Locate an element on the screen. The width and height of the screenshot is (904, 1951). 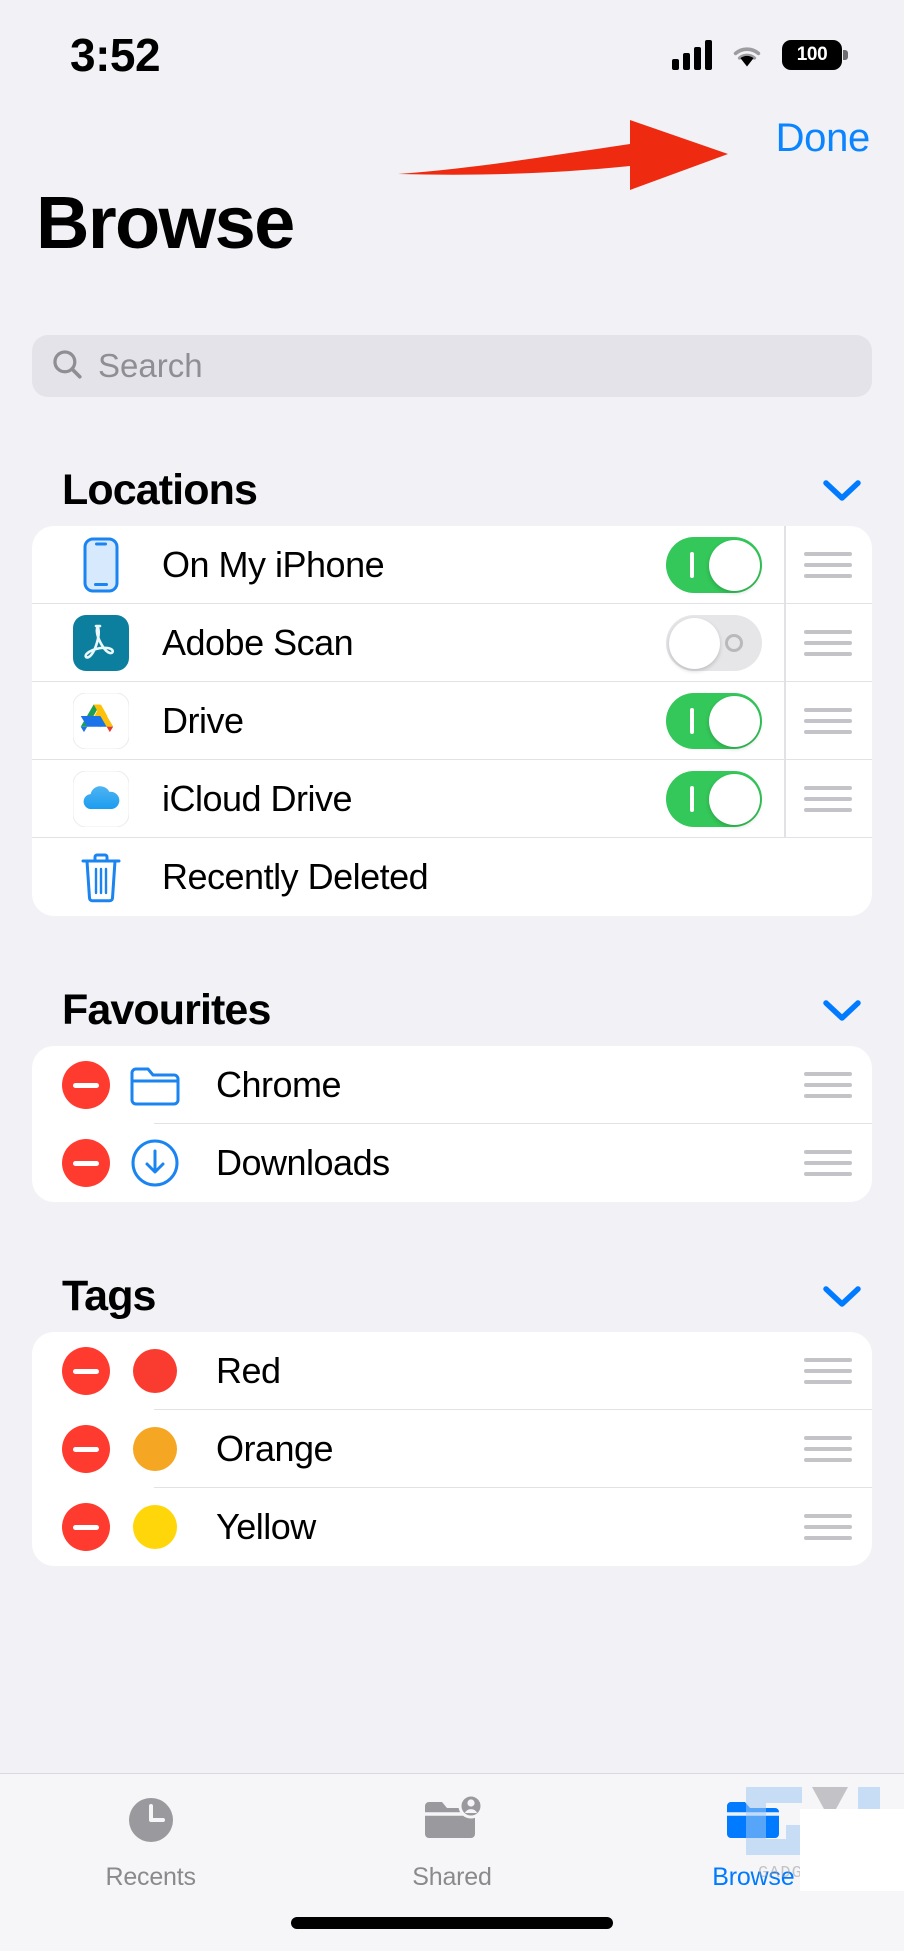
shared-folder-icon is located at coordinates (452, 1822).